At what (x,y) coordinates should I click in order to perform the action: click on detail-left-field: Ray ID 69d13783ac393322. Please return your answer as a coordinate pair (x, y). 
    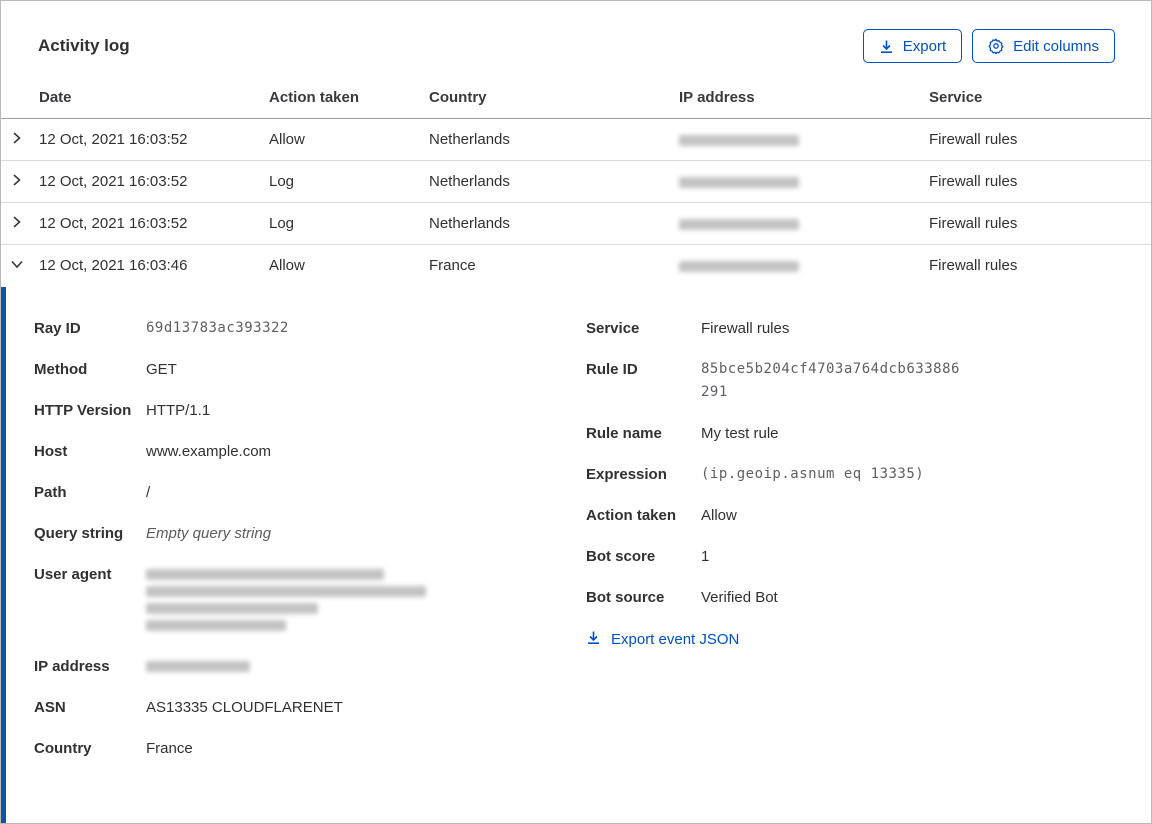
    Looking at the image, I should click on (310, 328).